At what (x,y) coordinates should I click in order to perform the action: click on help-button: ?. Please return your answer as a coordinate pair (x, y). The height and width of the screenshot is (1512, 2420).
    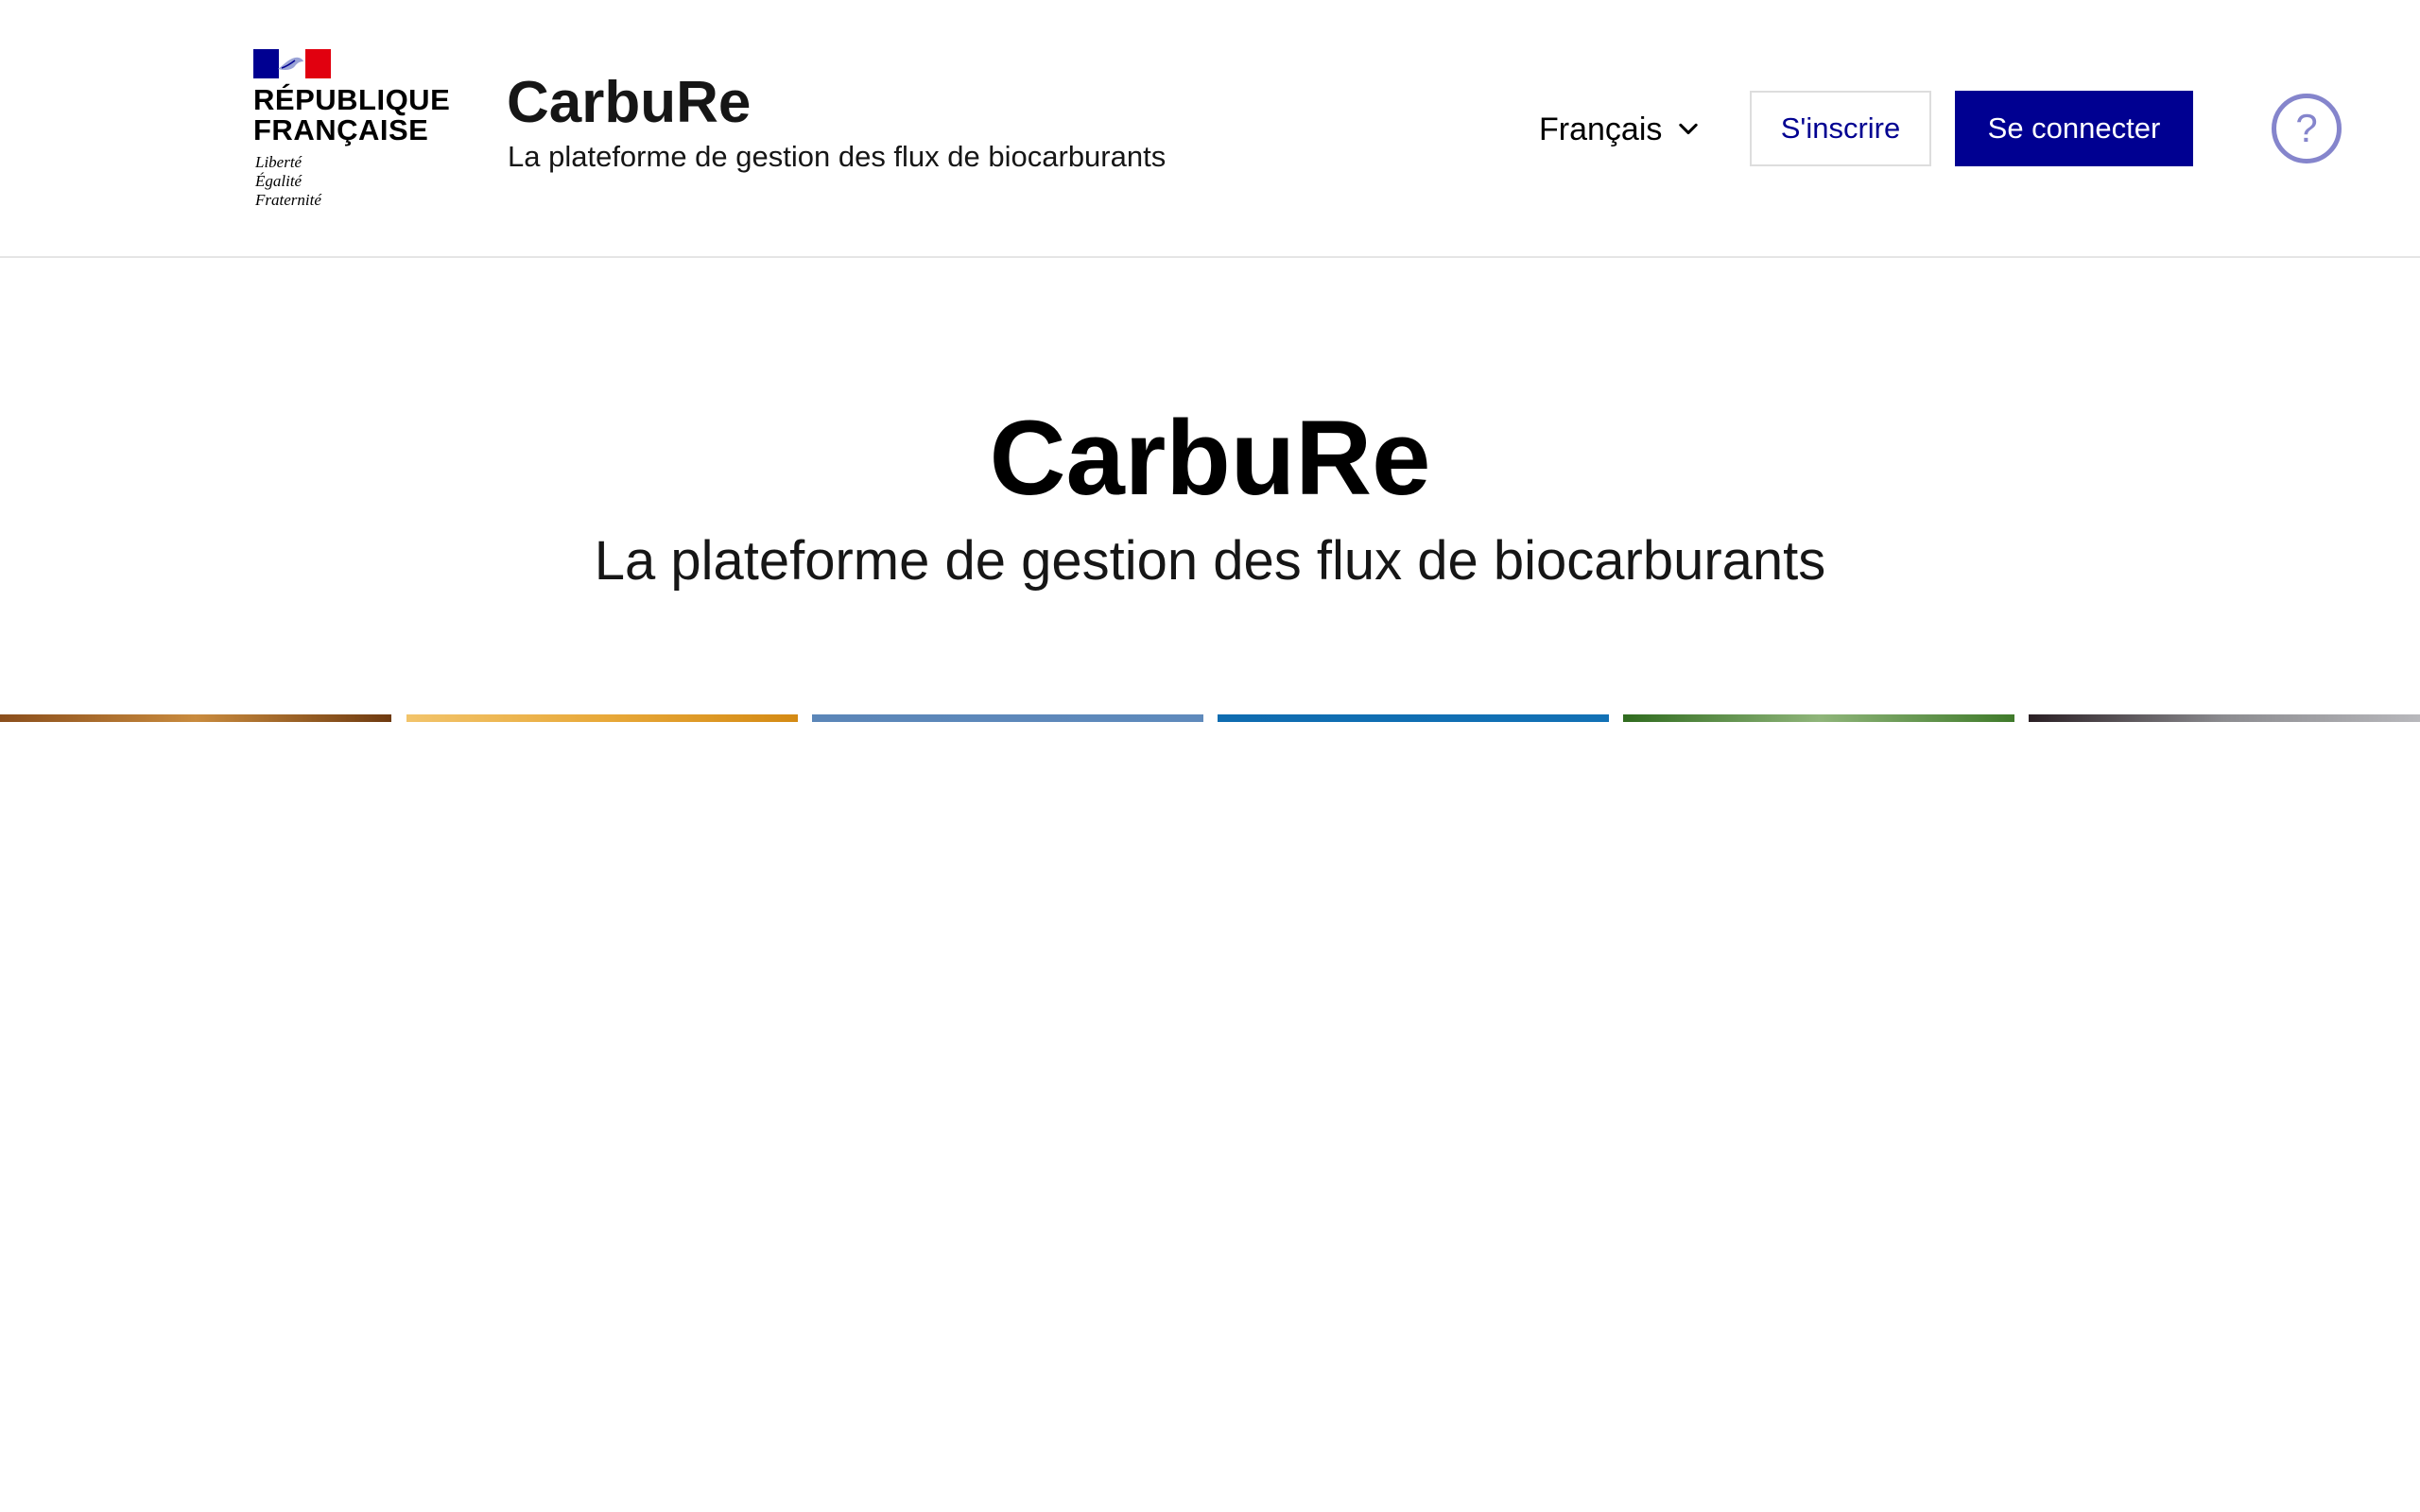
    Looking at the image, I should click on (2307, 128).